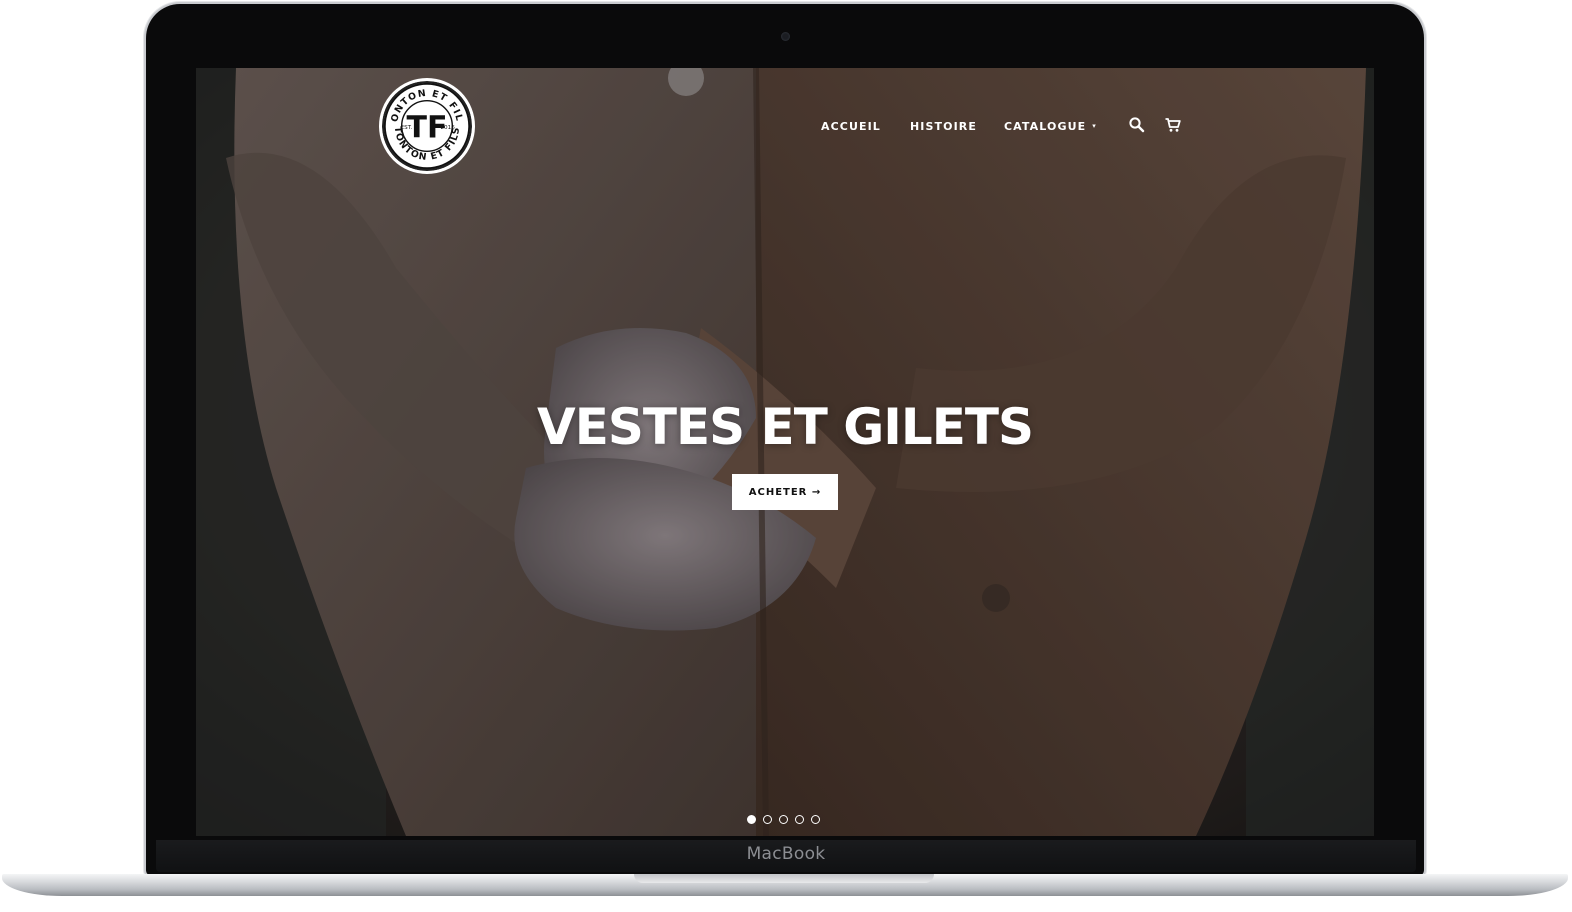  Describe the element at coordinates (786, 854) in the screenshot. I see `laptop-brand-label: MacBook` at that location.